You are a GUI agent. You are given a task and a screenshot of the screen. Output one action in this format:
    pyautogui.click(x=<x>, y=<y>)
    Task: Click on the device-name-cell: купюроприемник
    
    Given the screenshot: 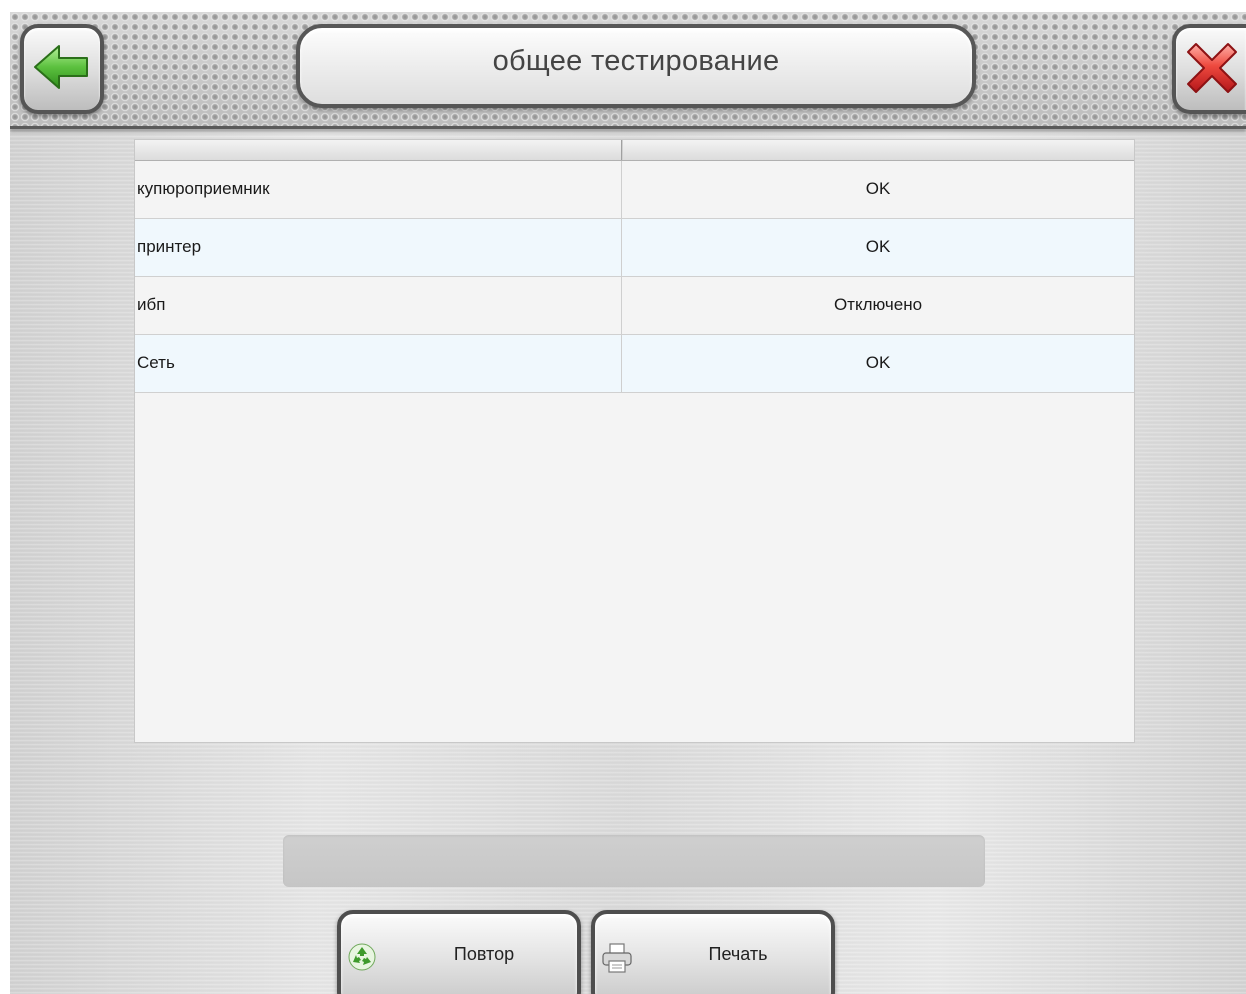 What is the action you would take?
    pyautogui.click(x=378, y=189)
    